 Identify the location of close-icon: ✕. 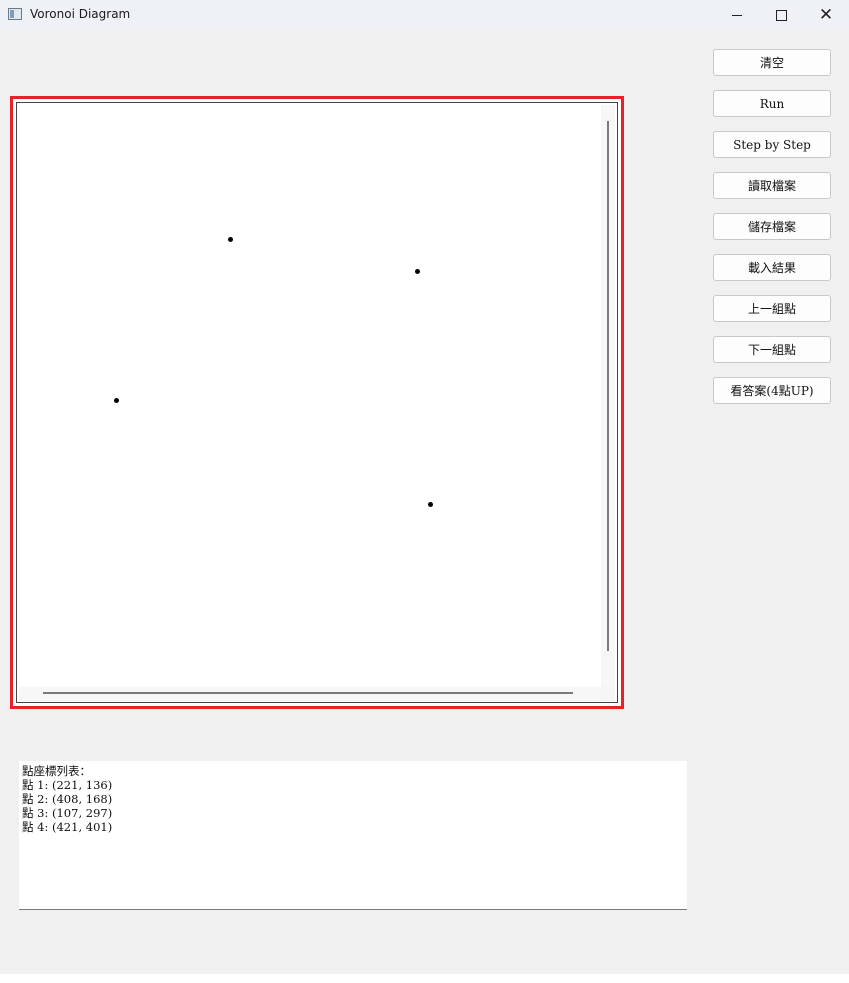
(826, 14).